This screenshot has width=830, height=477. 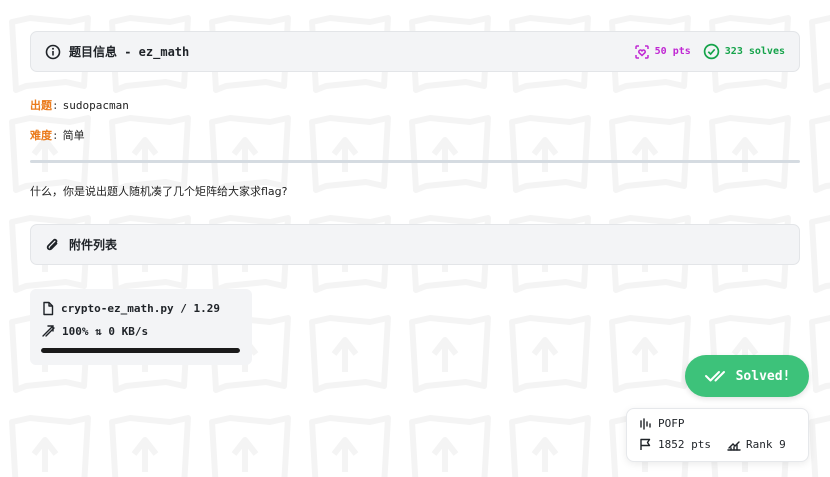 I want to click on attachments-title: 附件列表, so click(x=93, y=245).